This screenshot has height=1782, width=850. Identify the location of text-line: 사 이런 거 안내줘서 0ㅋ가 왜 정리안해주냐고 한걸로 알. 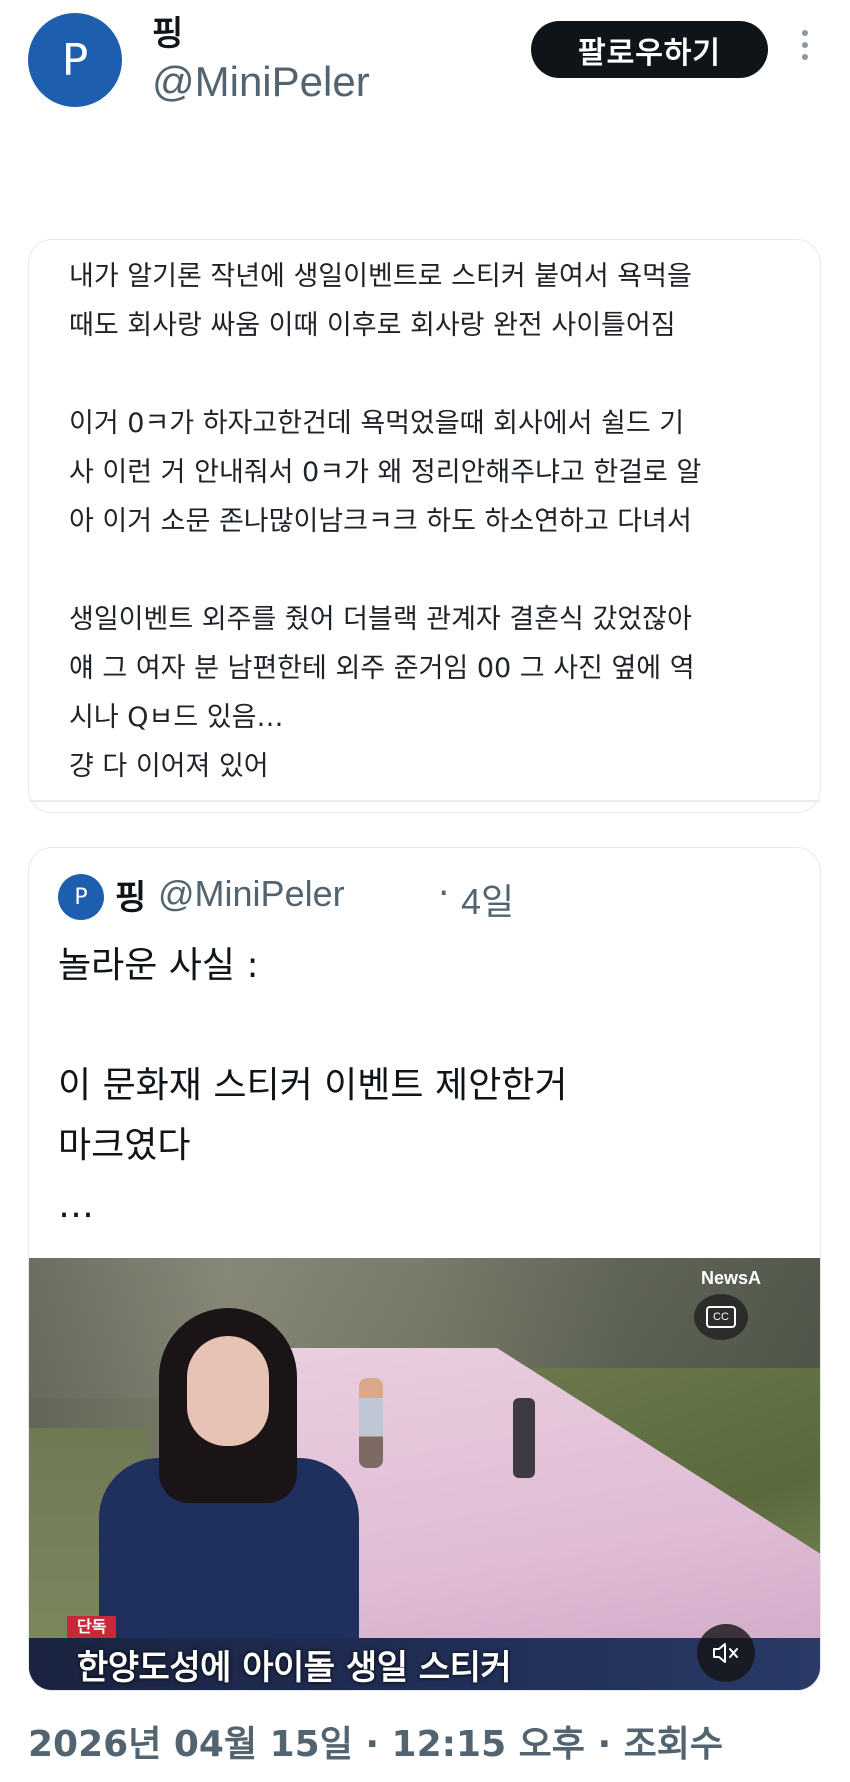
(385, 472).